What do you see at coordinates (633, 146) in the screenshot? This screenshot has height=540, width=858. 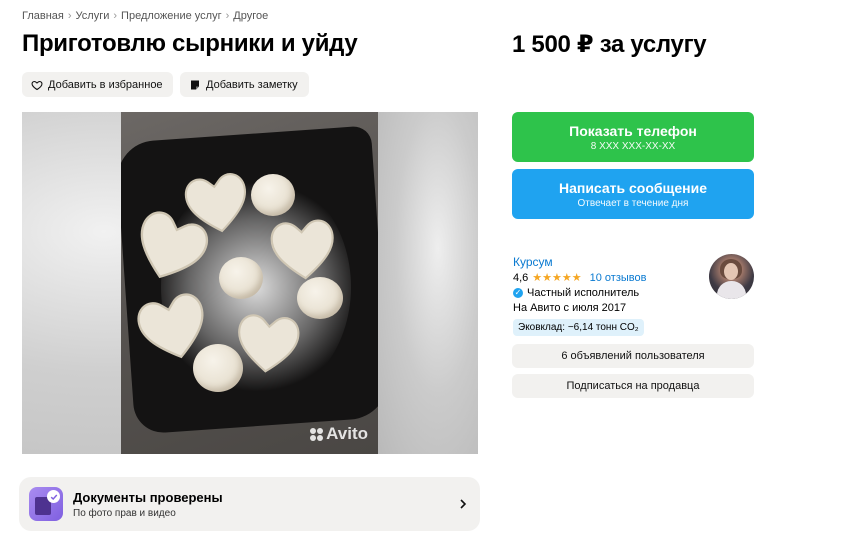 I see `masked-phone: 8 XXX XXX-XX-XX` at bounding box center [633, 146].